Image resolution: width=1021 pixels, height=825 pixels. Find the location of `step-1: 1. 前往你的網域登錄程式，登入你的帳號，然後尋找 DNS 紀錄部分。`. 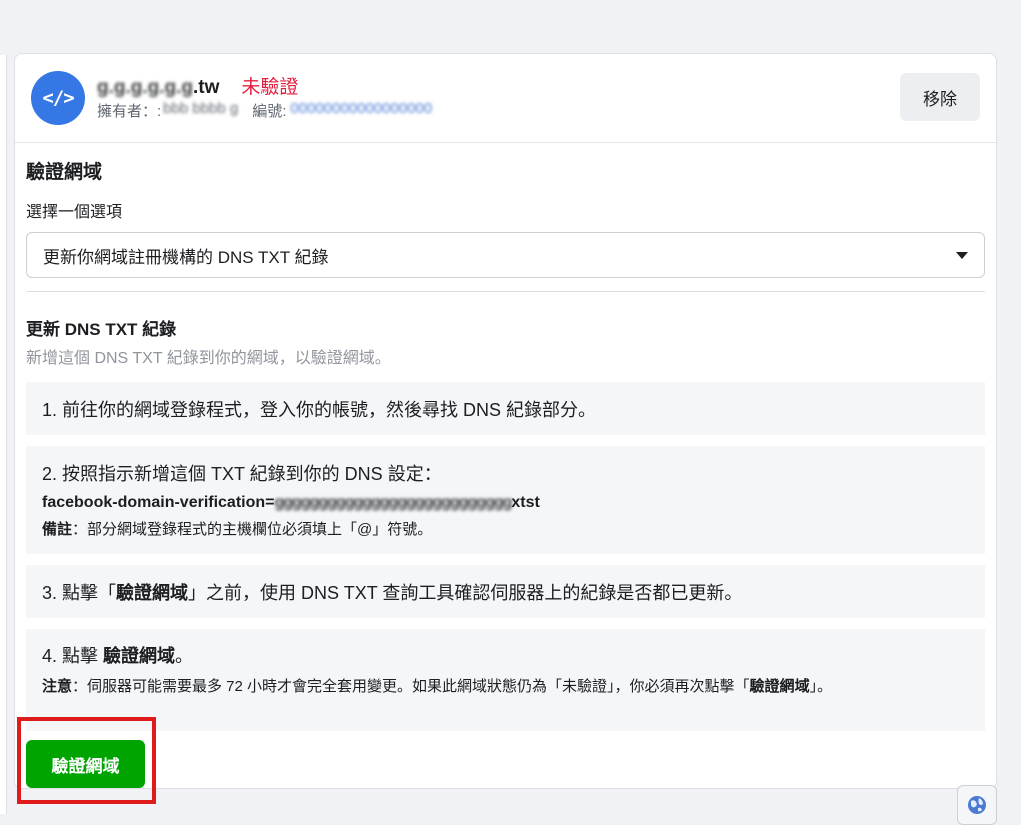

step-1: 1. 前往你的網域登錄程式，登入你的帳號，然後尋找 DNS 紀錄部分。 is located at coordinates (505, 408).